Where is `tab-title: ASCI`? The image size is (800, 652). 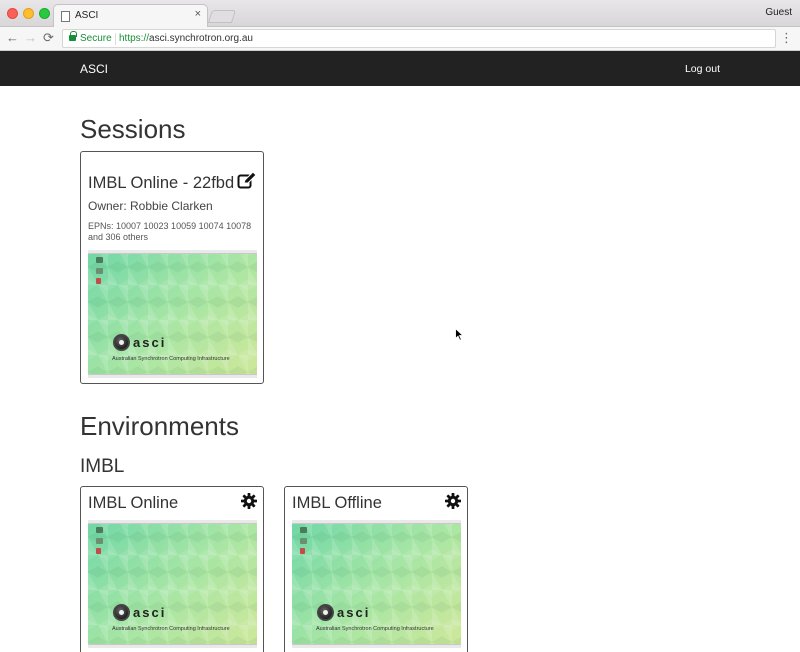
tab-title: ASCI is located at coordinates (87, 15).